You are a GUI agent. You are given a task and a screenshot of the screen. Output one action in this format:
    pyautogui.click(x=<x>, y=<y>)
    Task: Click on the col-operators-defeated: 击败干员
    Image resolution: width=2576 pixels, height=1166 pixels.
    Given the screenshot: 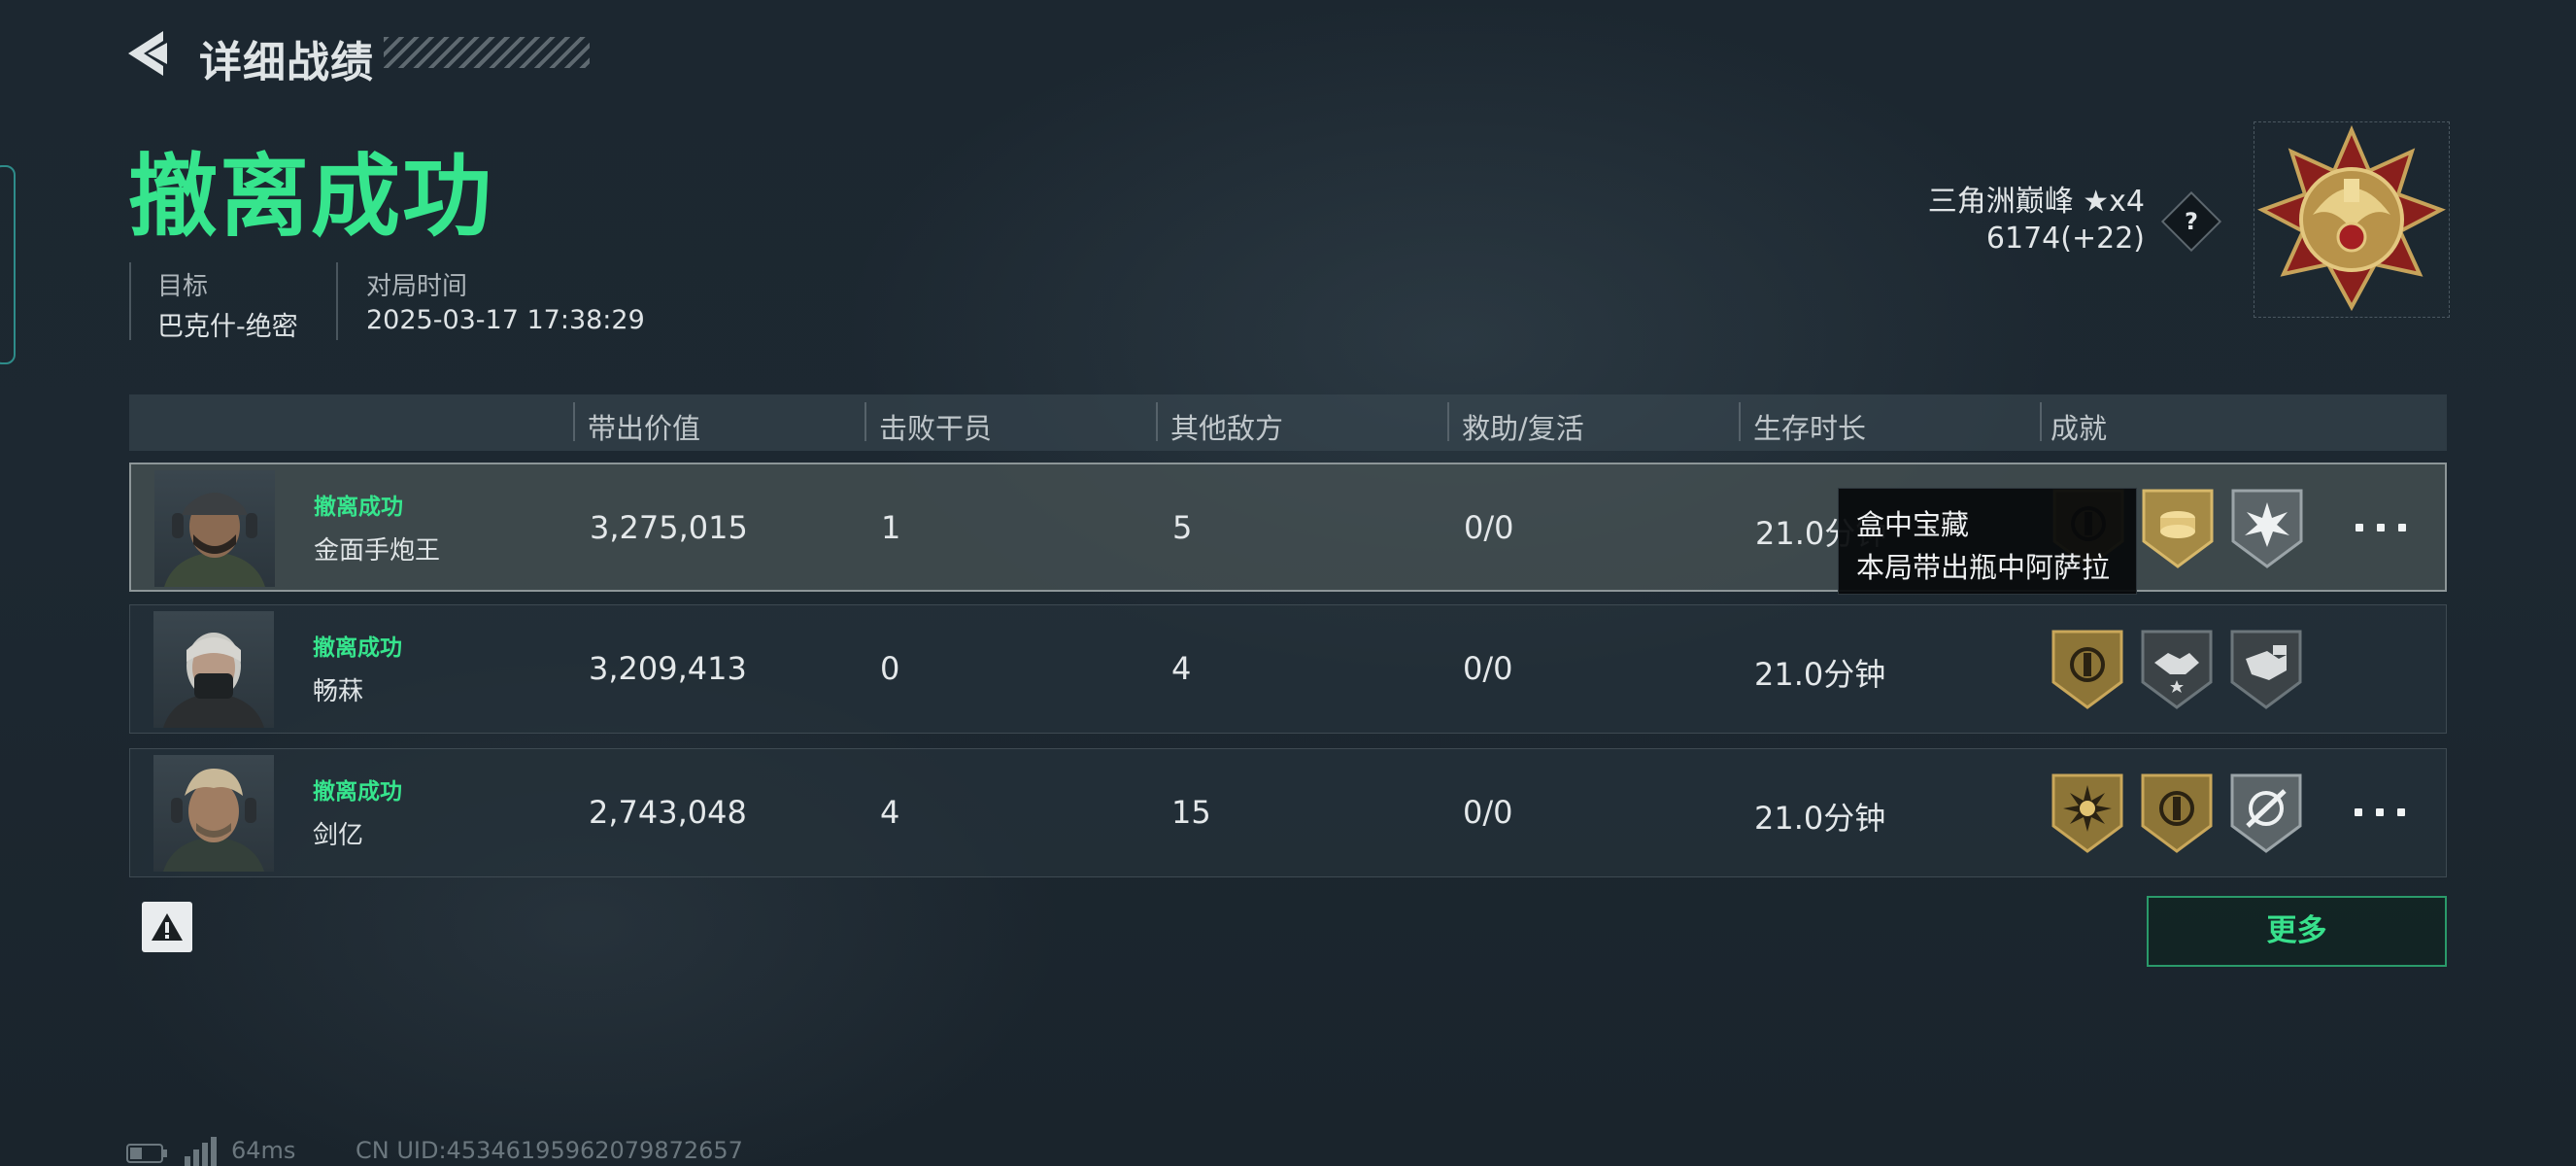 What is the action you would take?
    pyautogui.click(x=936, y=428)
    